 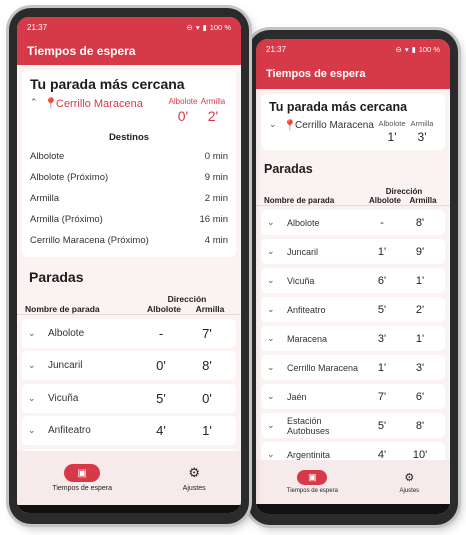 I want to click on stop-time-albolote: 5', so click(x=382, y=309).